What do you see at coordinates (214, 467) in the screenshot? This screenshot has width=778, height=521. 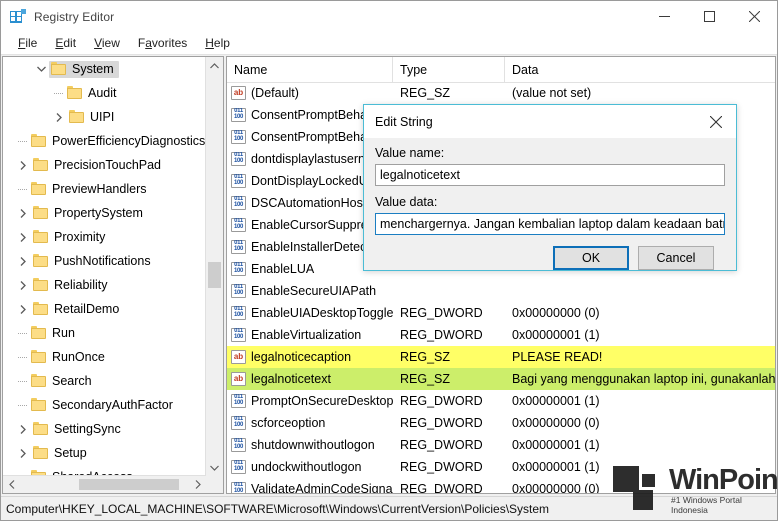 I see `tree-scroll-down-icon` at bounding box center [214, 467].